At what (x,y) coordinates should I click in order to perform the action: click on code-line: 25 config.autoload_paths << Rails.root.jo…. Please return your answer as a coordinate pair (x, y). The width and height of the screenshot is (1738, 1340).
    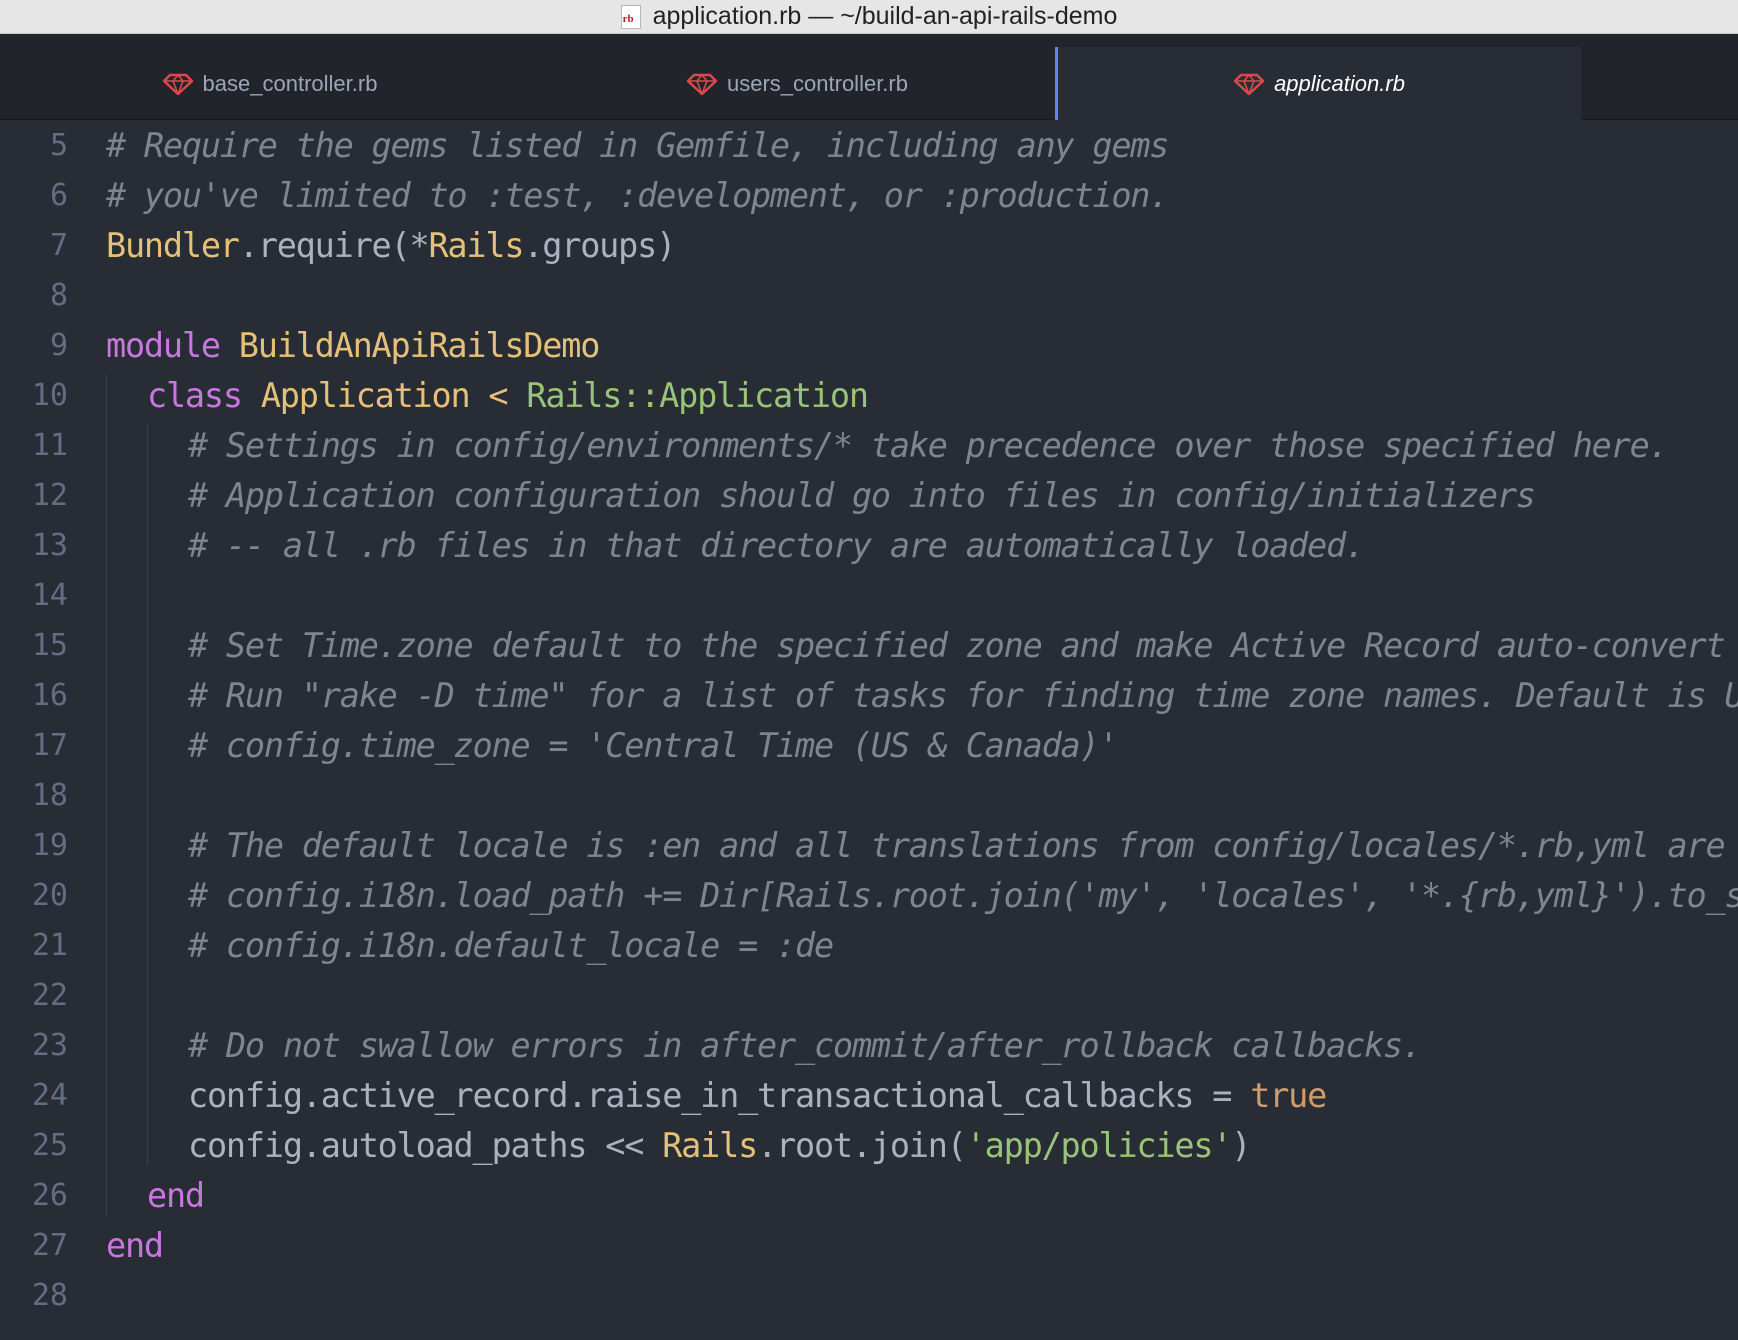
    Looking at the image, I should click on (869, 1145).